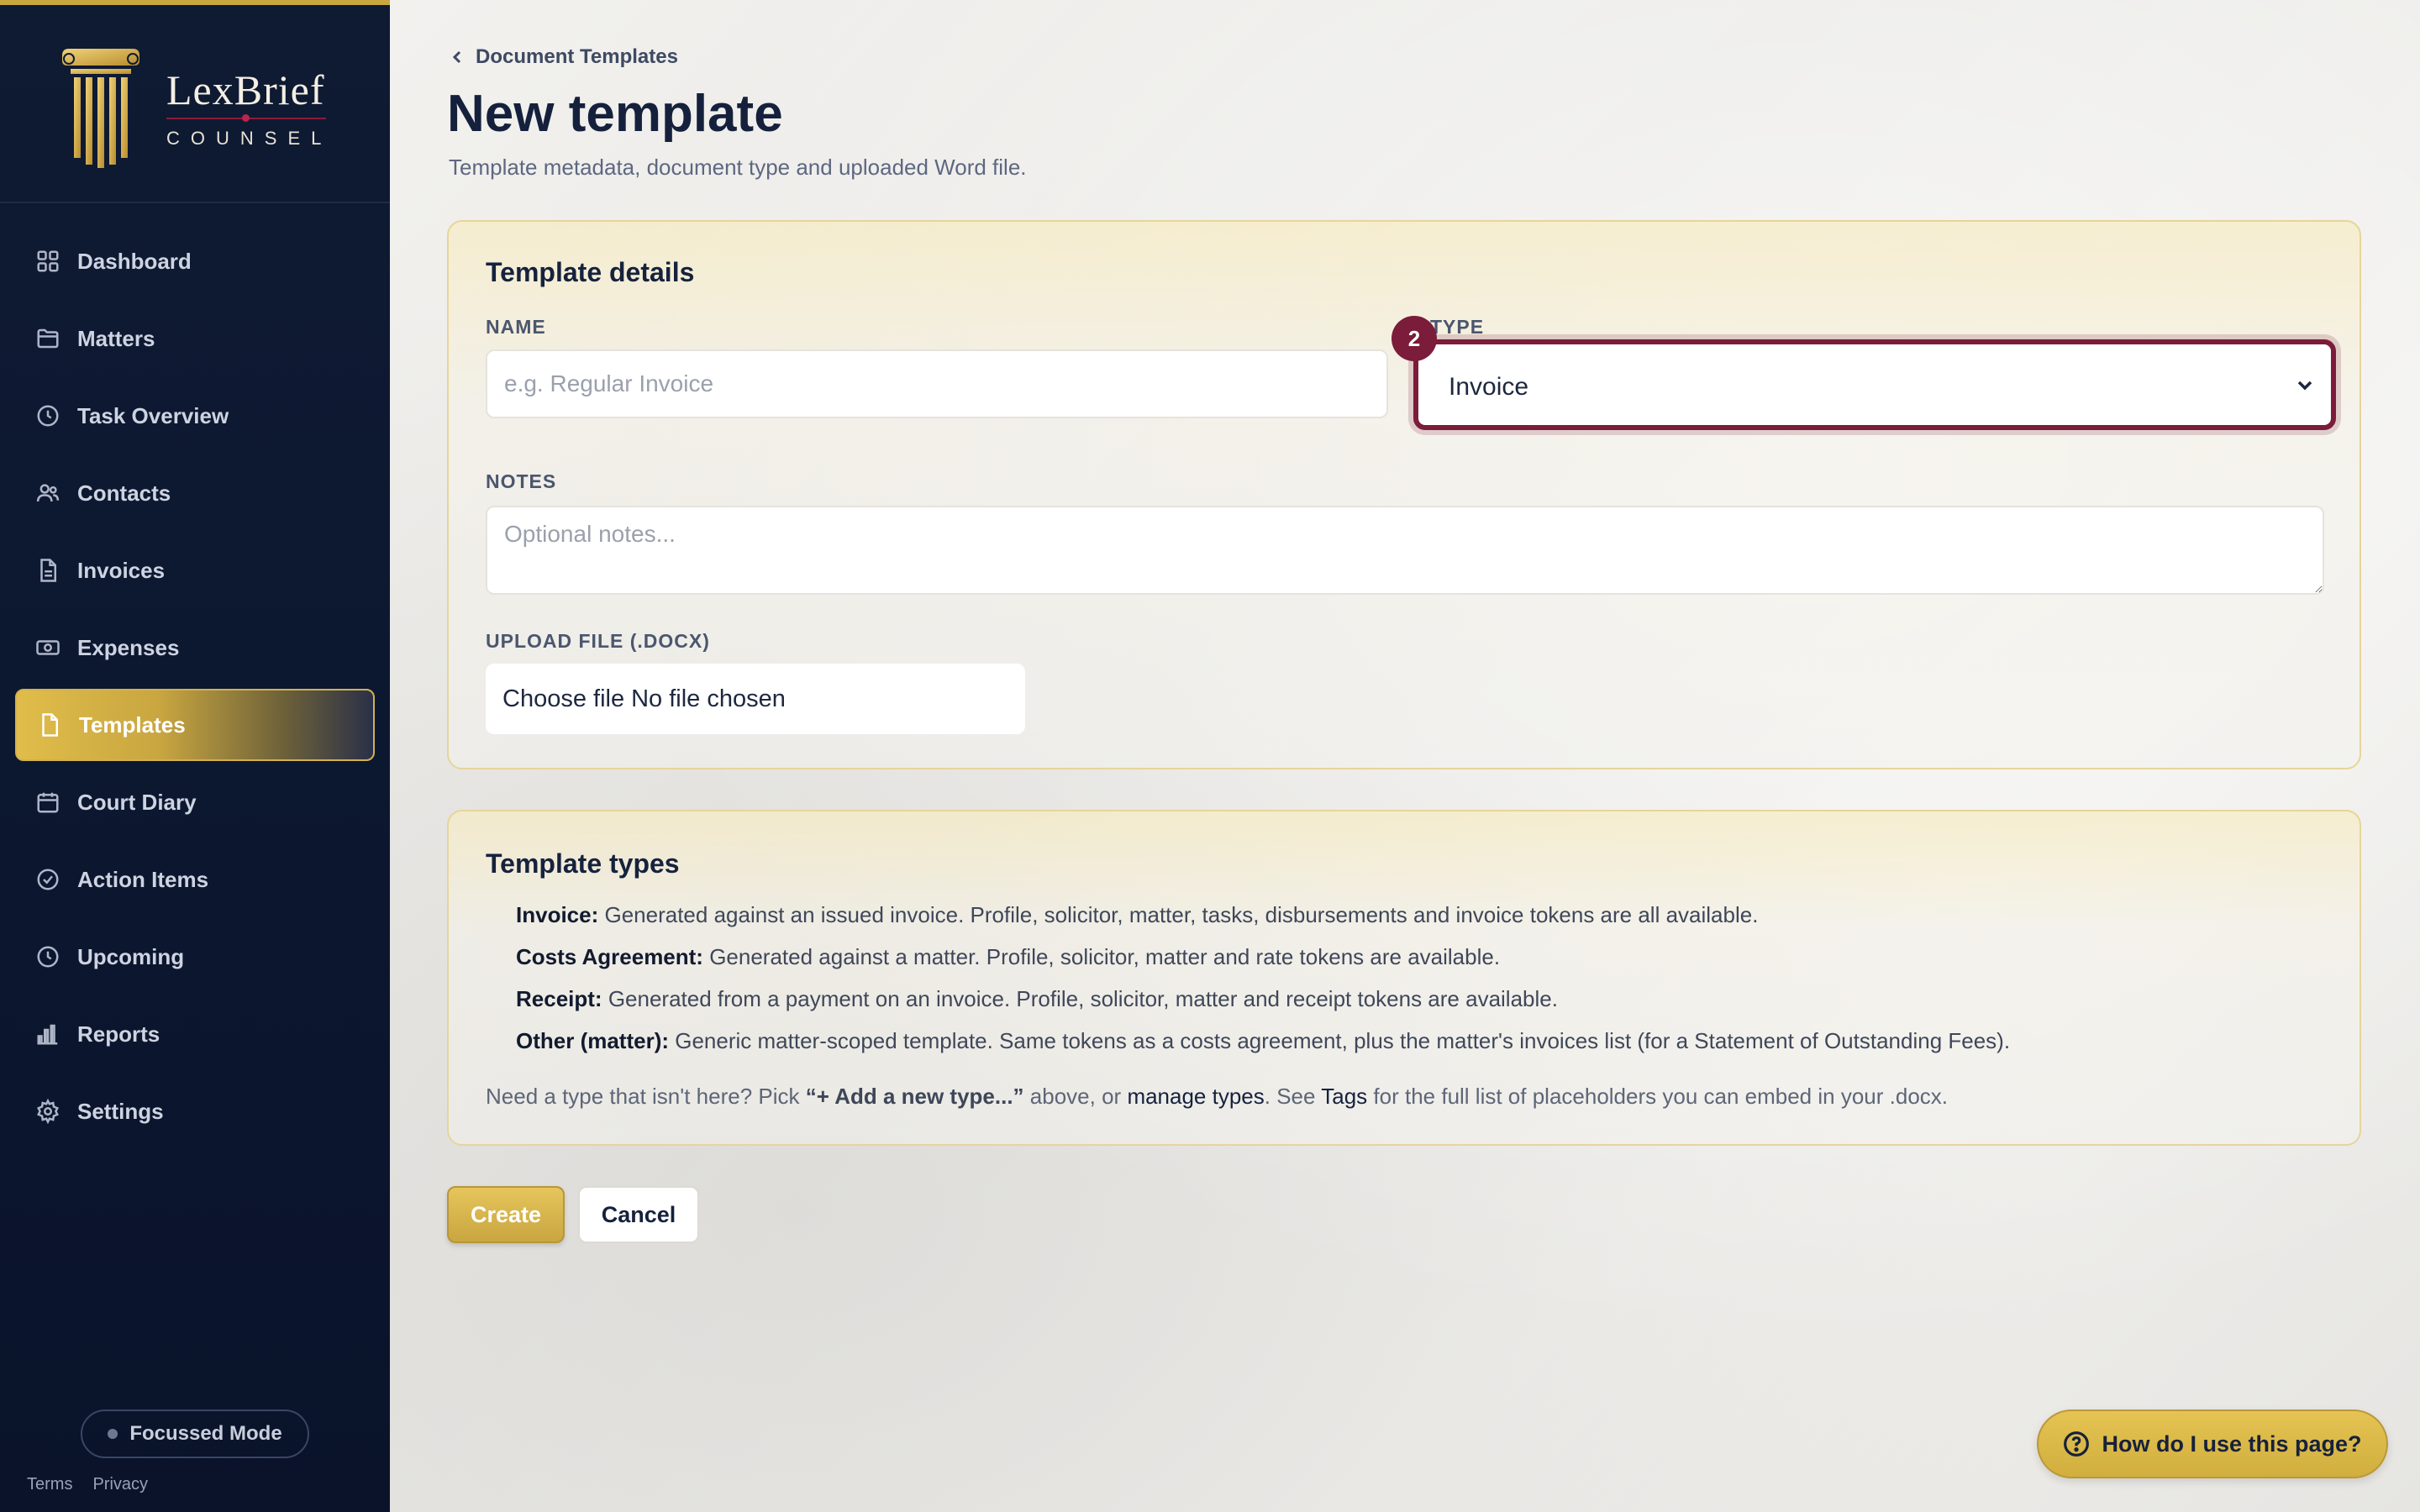 The image size is (2420, 1512). I want to click on gear-icon, so click(47, 1111).